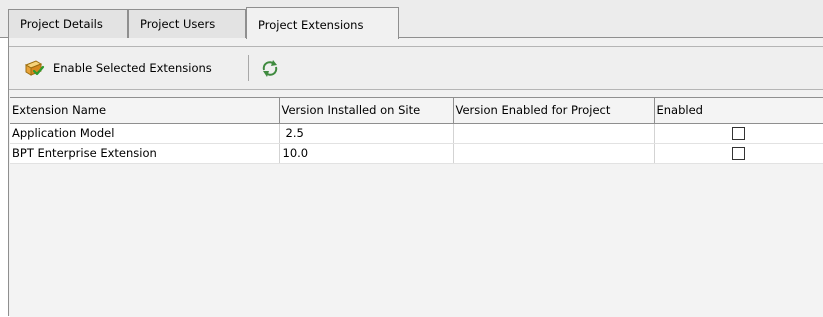 The image size is (823, 317). What do you see at coordinates (366, 111) in the screenshot?
I see `column-header-version-installed: Version Installed on Site` at bounding box center [366, 111].